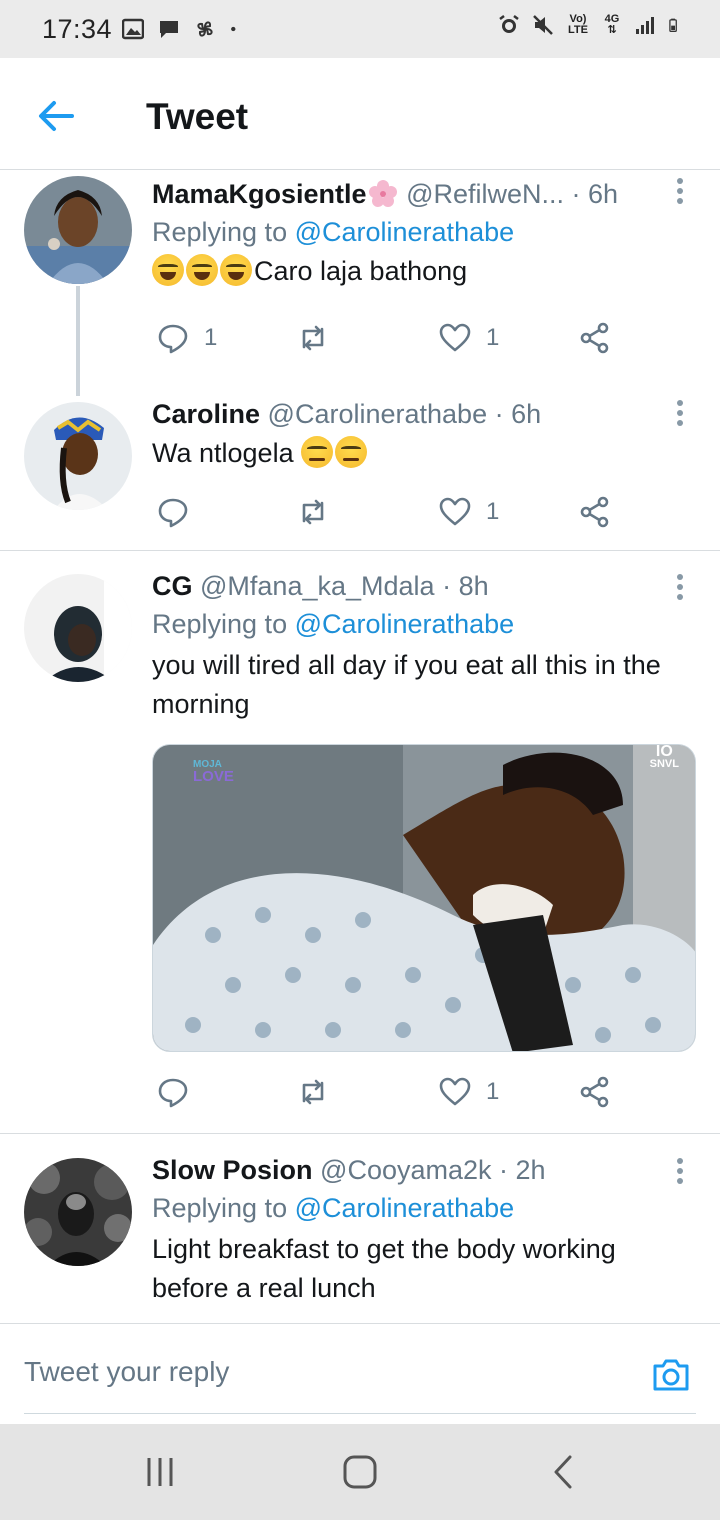  I want to click on watermark-right-top: IO, so click(664, 752).